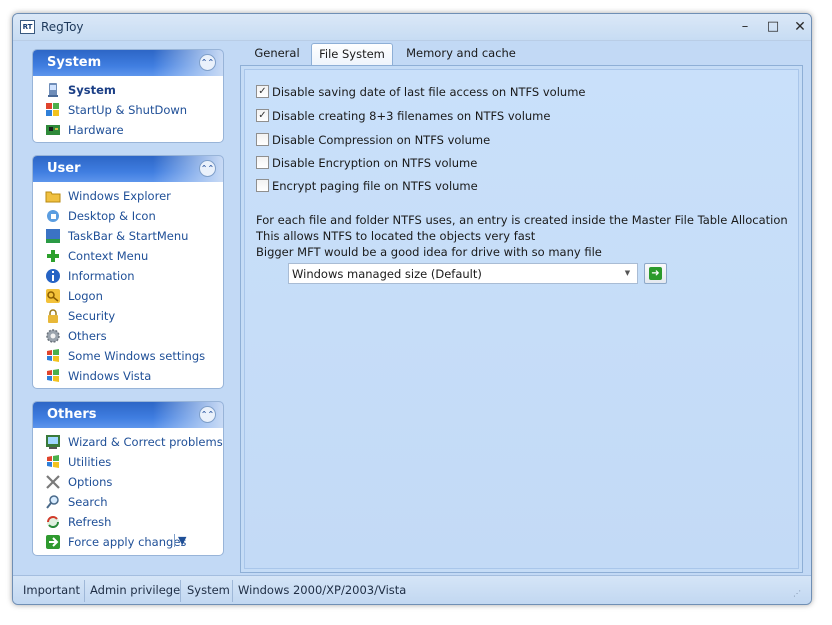 The height and width of the screenshot is (625, 832). I want to click on close-button: ✕, so click(800, 27).